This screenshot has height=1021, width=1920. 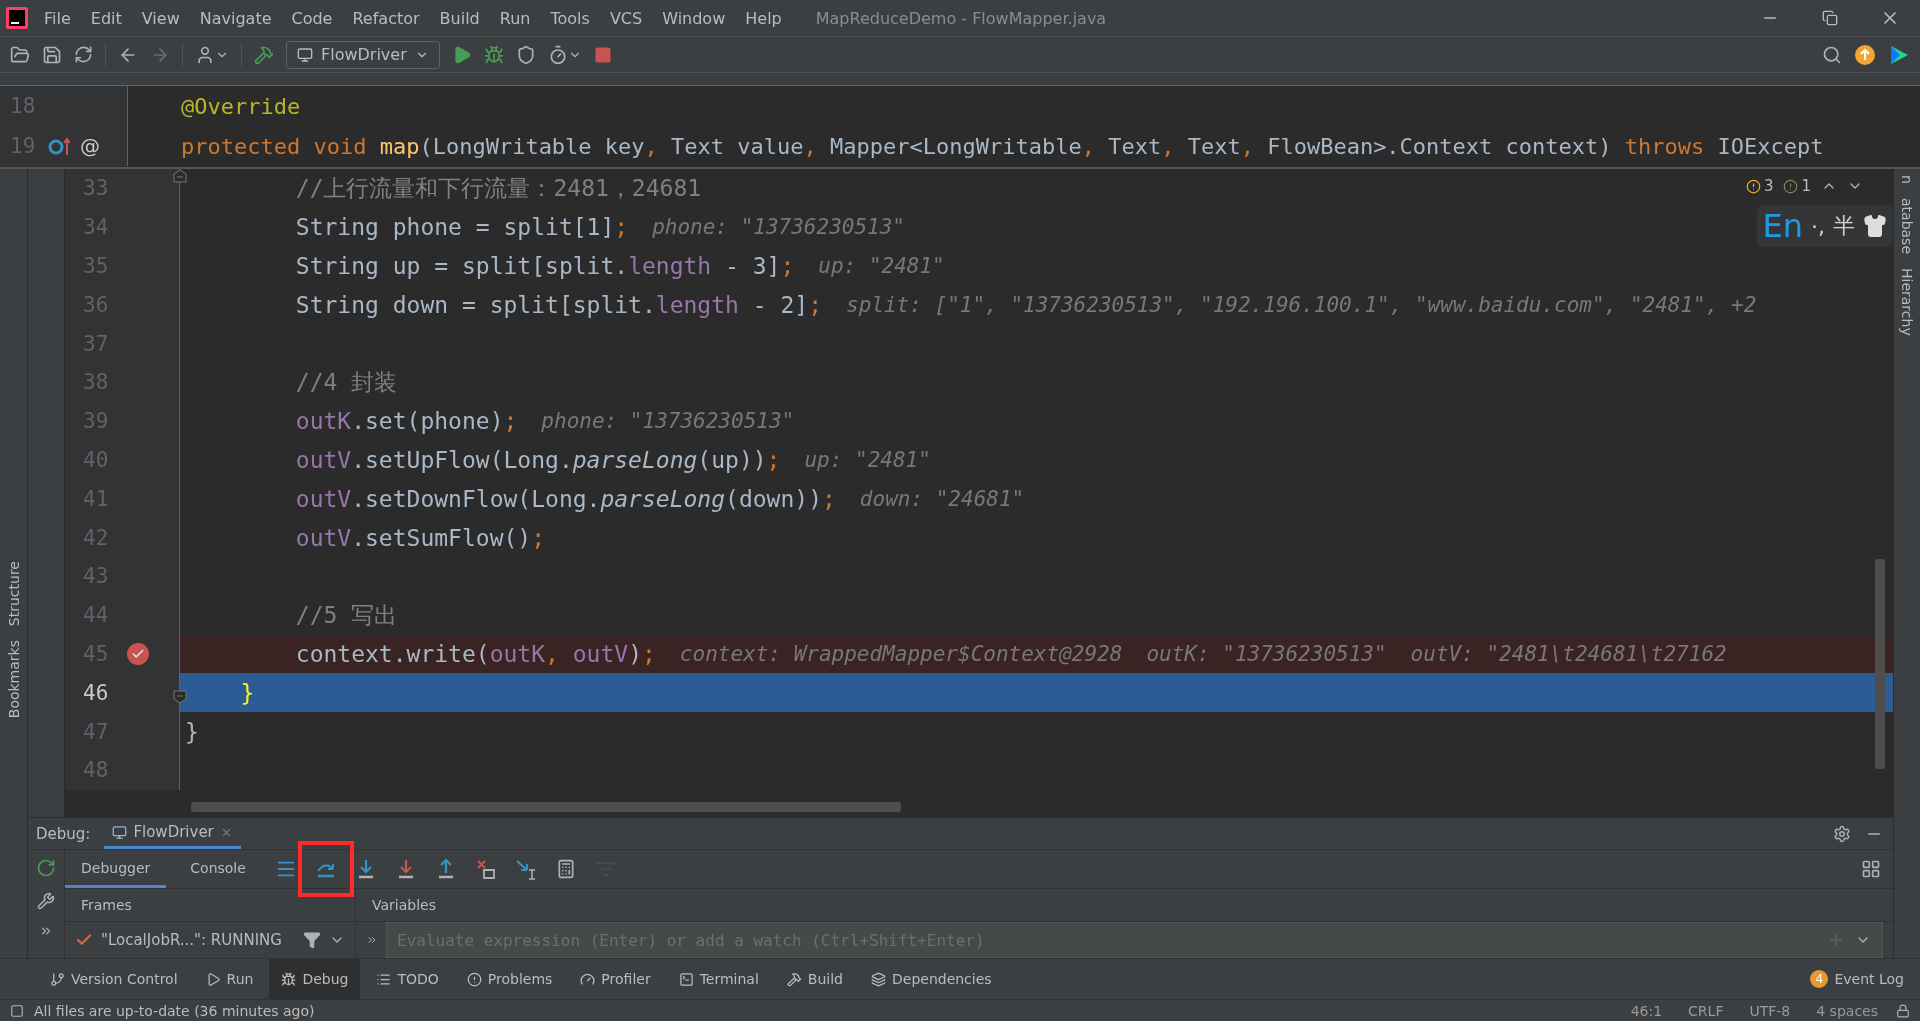 I want to click on tool-window-button: Dependencies, so click(x=931, y=979).